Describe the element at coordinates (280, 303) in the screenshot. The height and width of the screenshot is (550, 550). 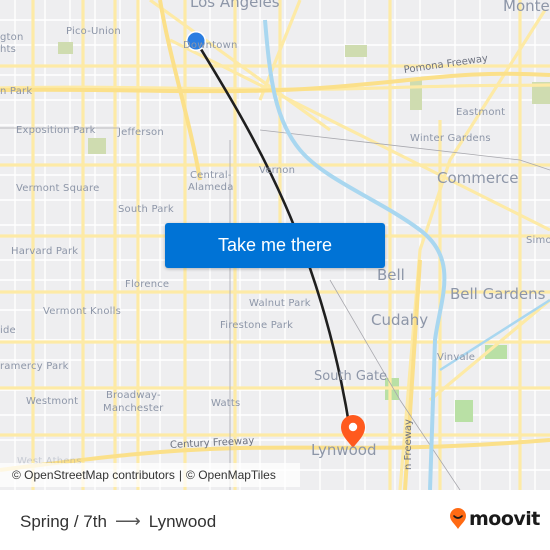
I see `place-label: Walnut Park` at that location.